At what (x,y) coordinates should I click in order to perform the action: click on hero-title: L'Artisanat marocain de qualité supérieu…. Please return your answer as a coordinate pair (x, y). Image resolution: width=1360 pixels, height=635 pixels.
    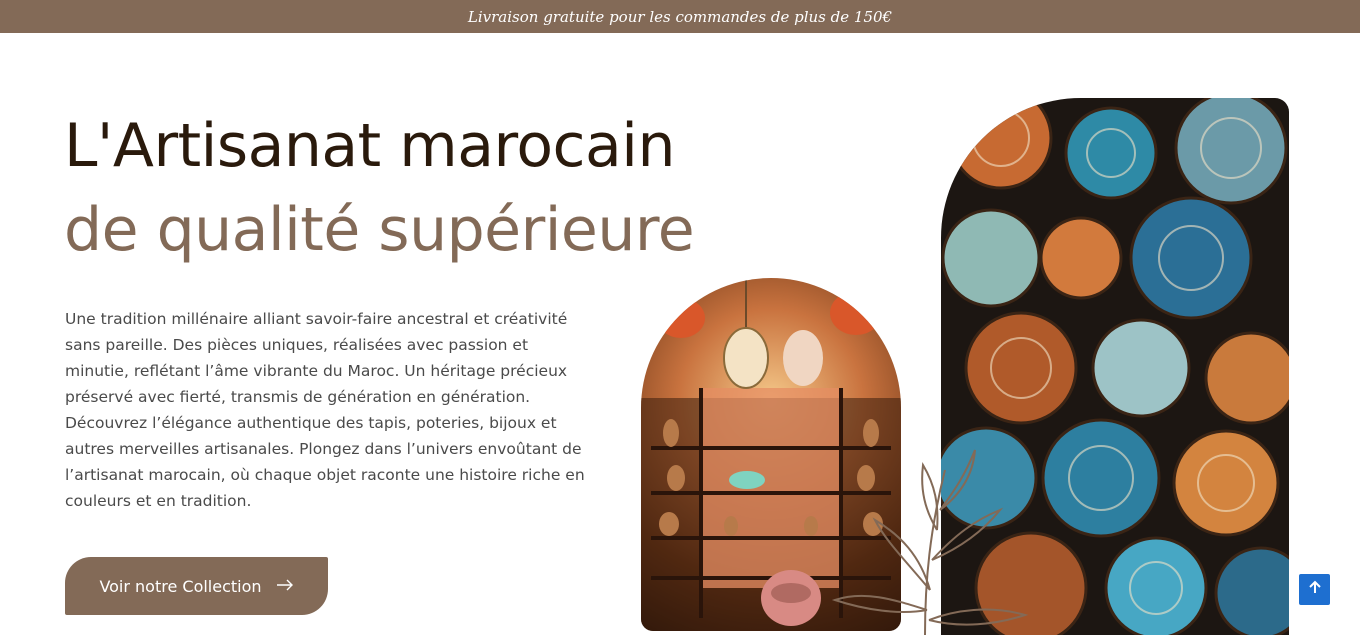
    Looking at the image, I should click on (379, 188).